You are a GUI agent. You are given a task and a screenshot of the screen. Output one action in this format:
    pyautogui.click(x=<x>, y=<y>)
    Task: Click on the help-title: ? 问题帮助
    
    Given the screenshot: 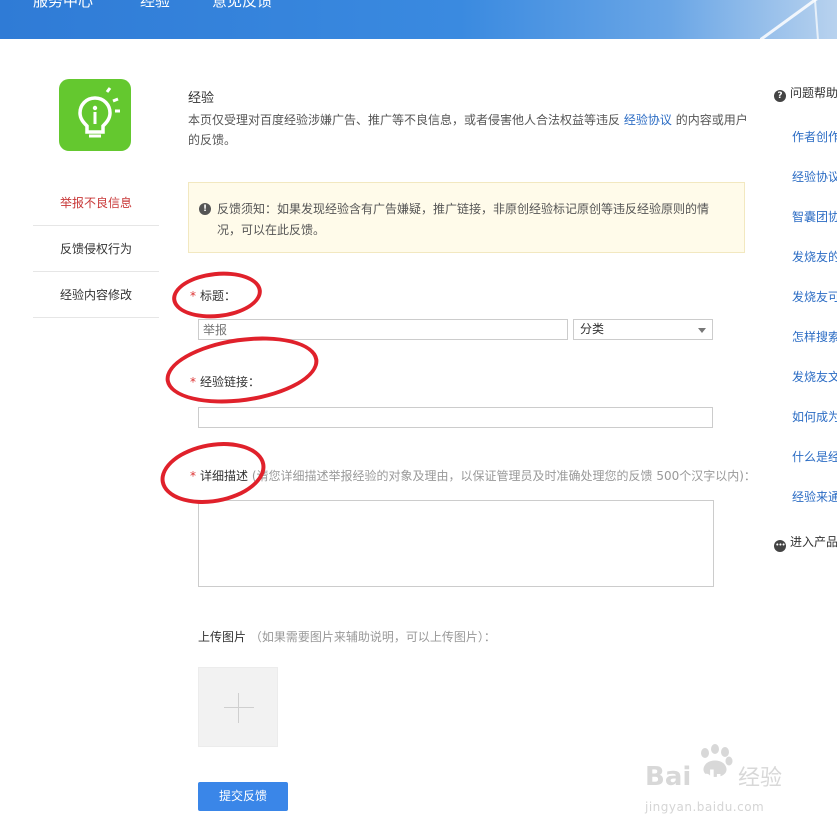 What is the action you would take?
    pyautogui.click(x=805, y=93)
    